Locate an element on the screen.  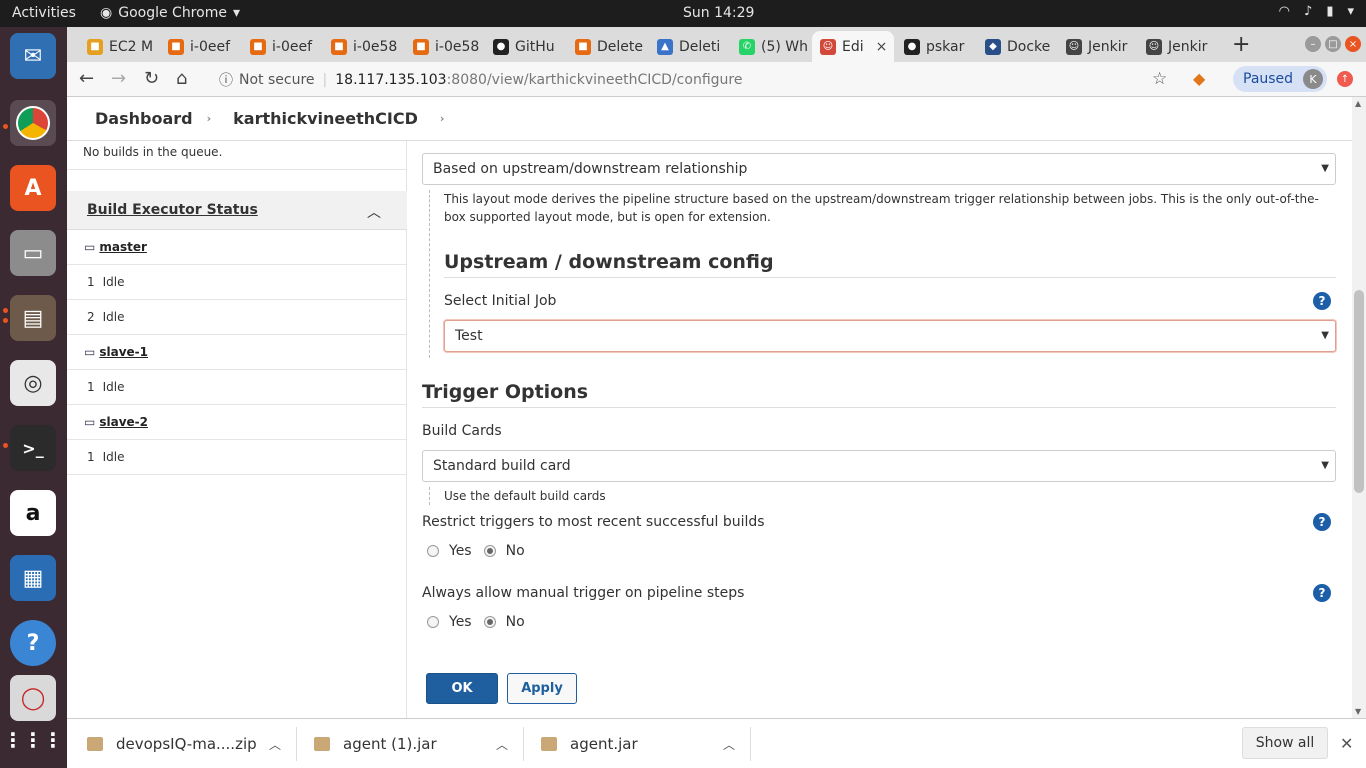
restrict-no-radio is located at coordinates (489, 551).